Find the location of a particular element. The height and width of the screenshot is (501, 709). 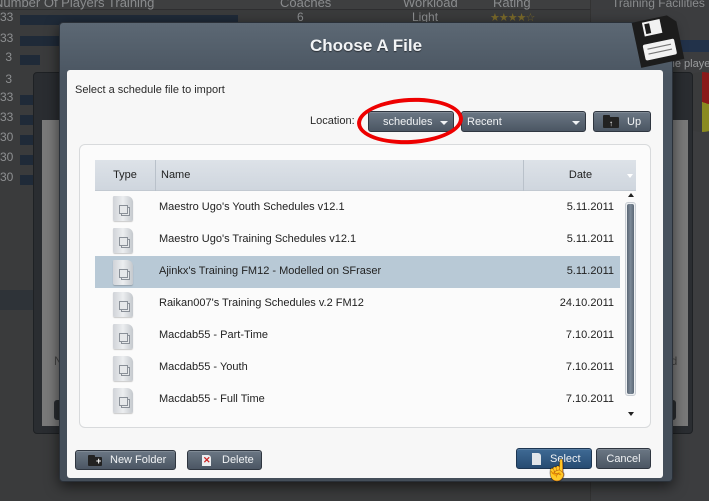

column-header-date-label: Date is located at coordinates (580, 175).